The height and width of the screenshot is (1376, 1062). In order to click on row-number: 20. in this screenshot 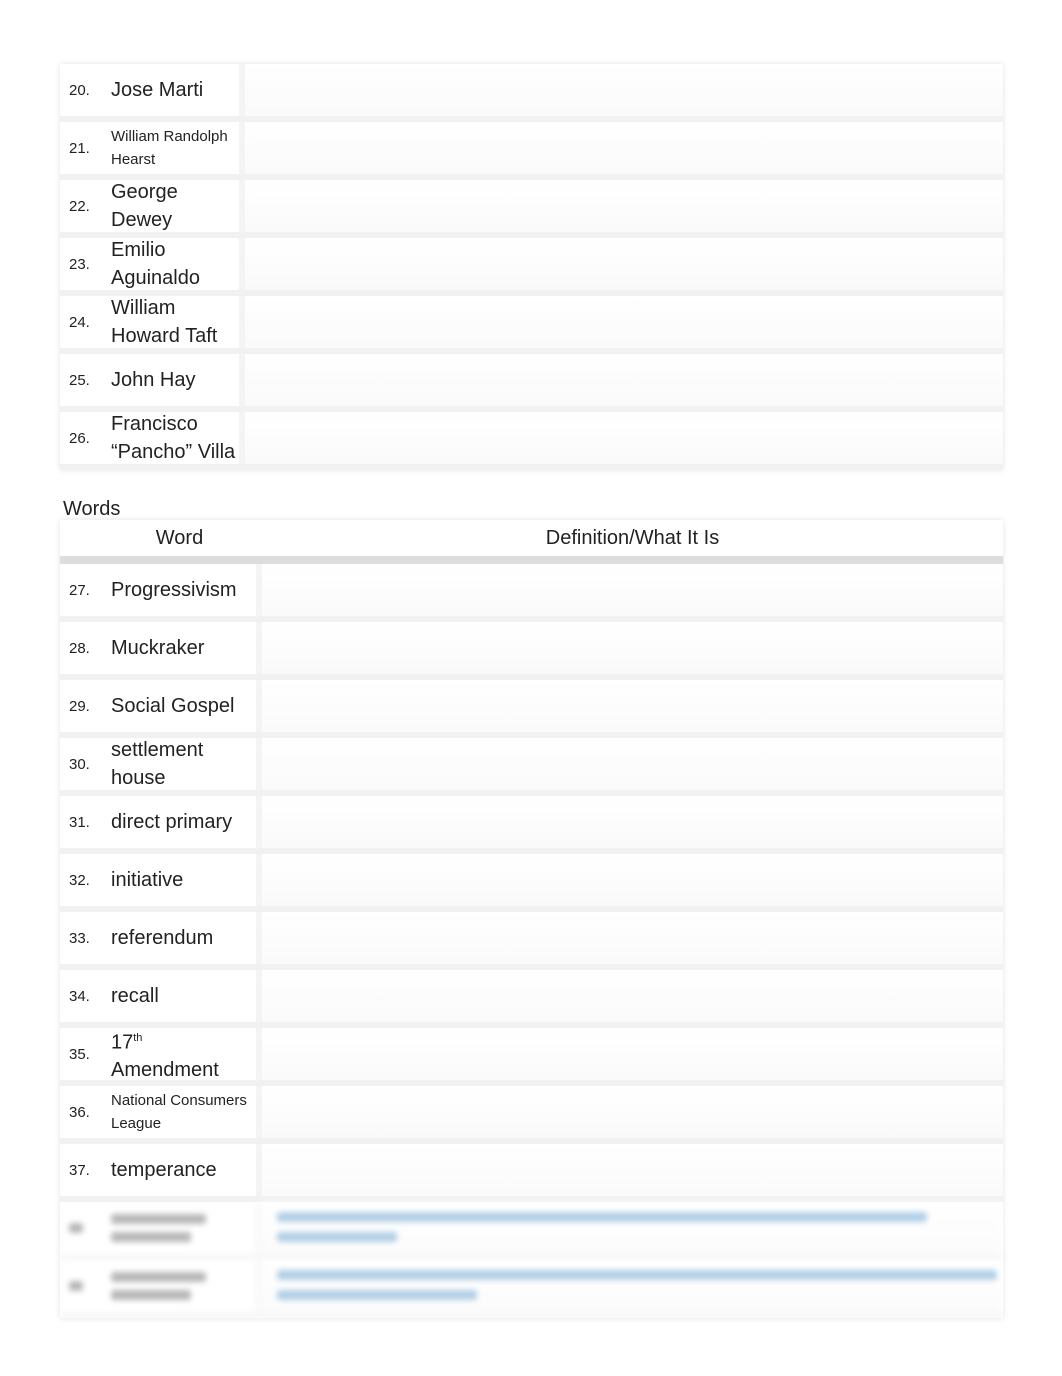, I will do `click(79, 90)`.